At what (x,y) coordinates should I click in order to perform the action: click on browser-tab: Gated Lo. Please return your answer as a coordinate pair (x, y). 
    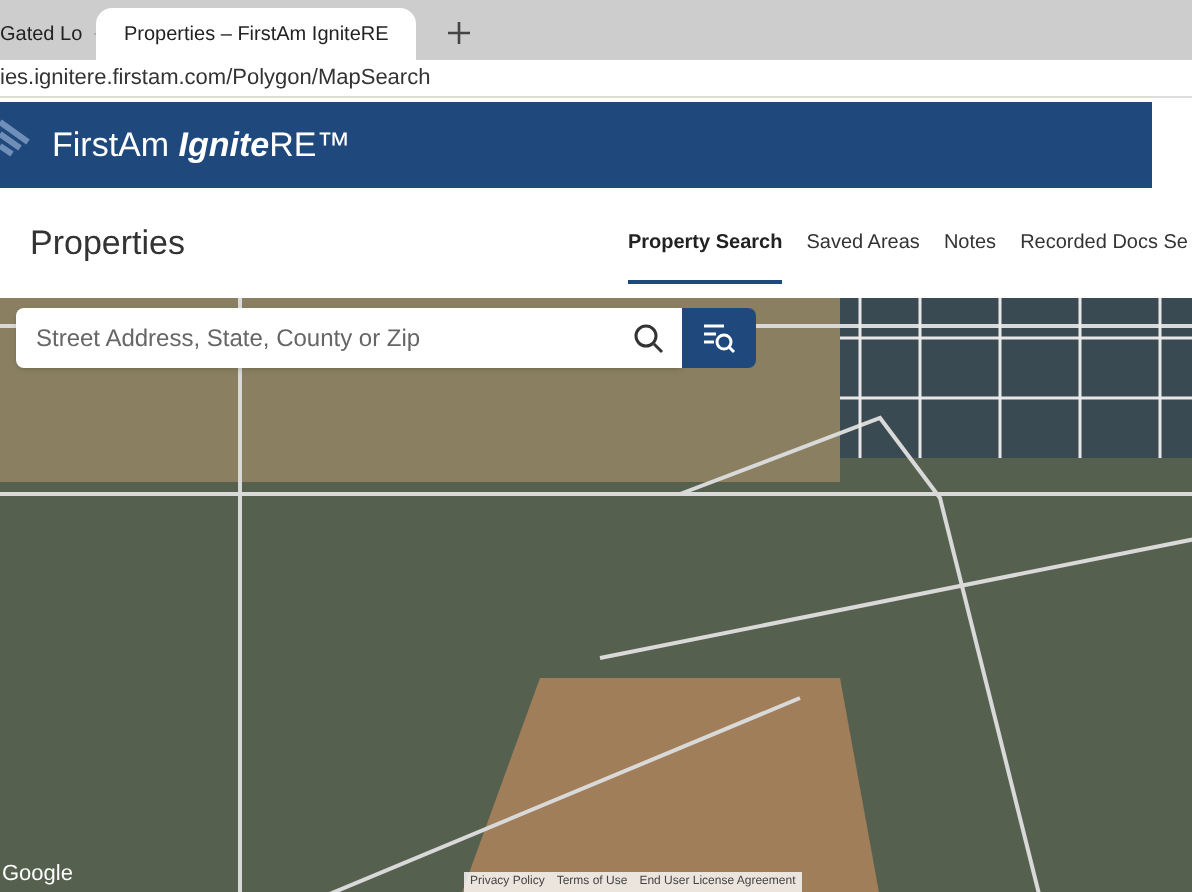
    Looking at the image, I should click on (48, 34).